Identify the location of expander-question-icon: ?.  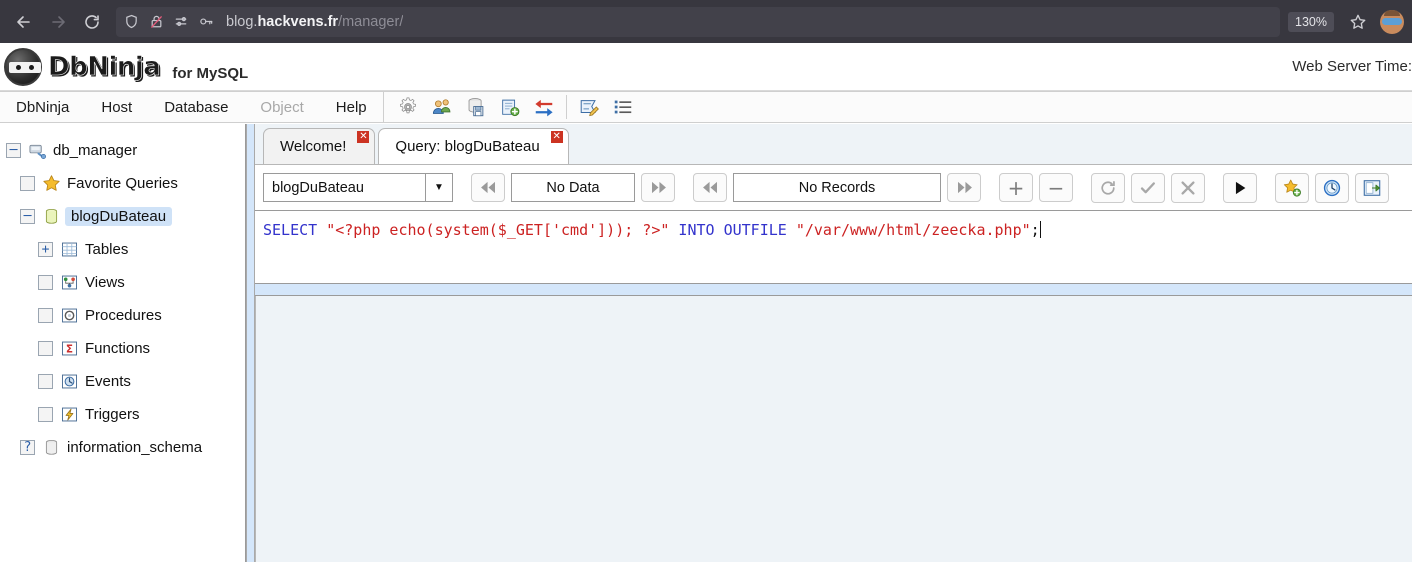
(27, 447).